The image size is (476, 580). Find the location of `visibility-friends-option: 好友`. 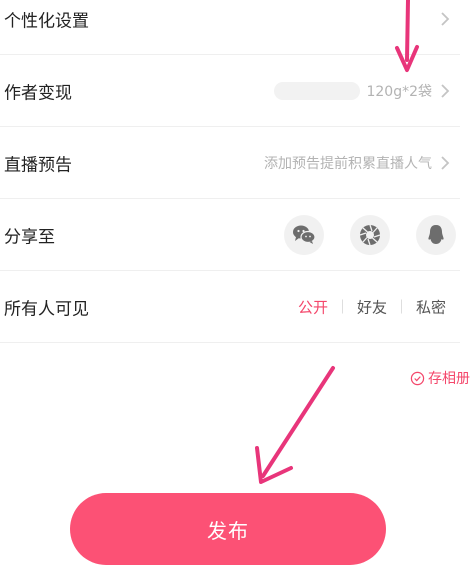

visibility-friends-option: 好友 is located at coordinates (372, 306).